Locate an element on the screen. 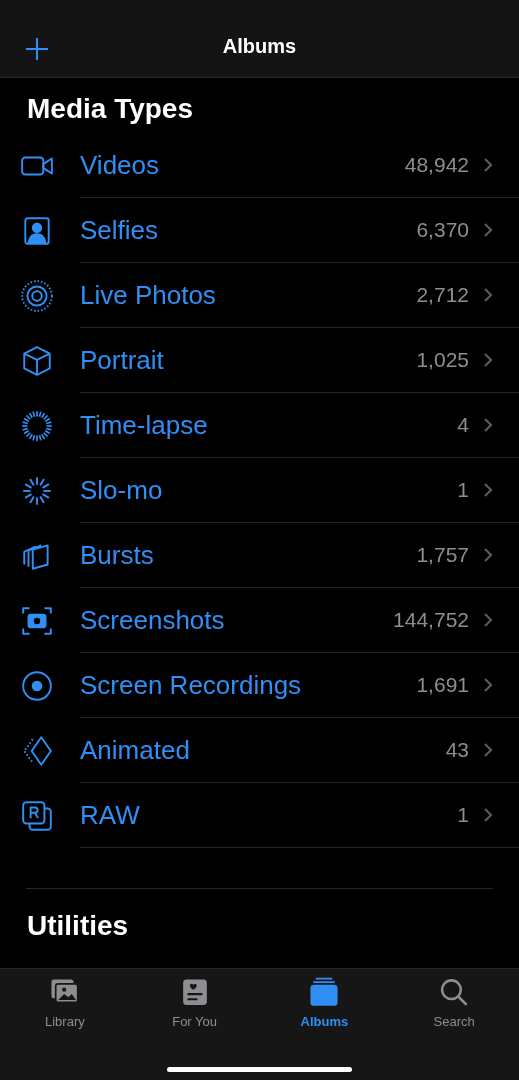  item-count: 48,942 is located at coordinates (436, 165).